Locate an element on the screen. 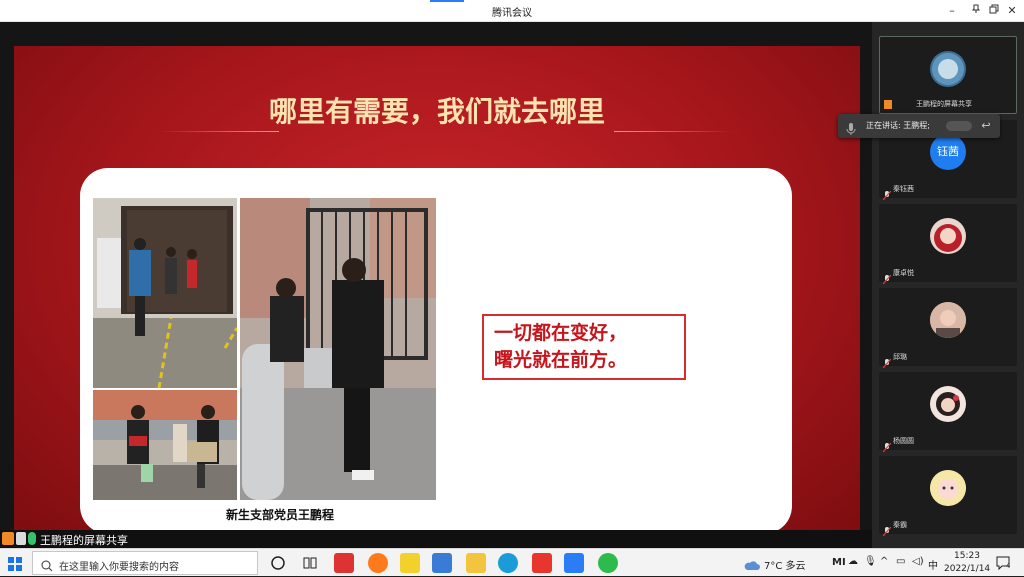  pin-icon is located at coordinates (976, 11).